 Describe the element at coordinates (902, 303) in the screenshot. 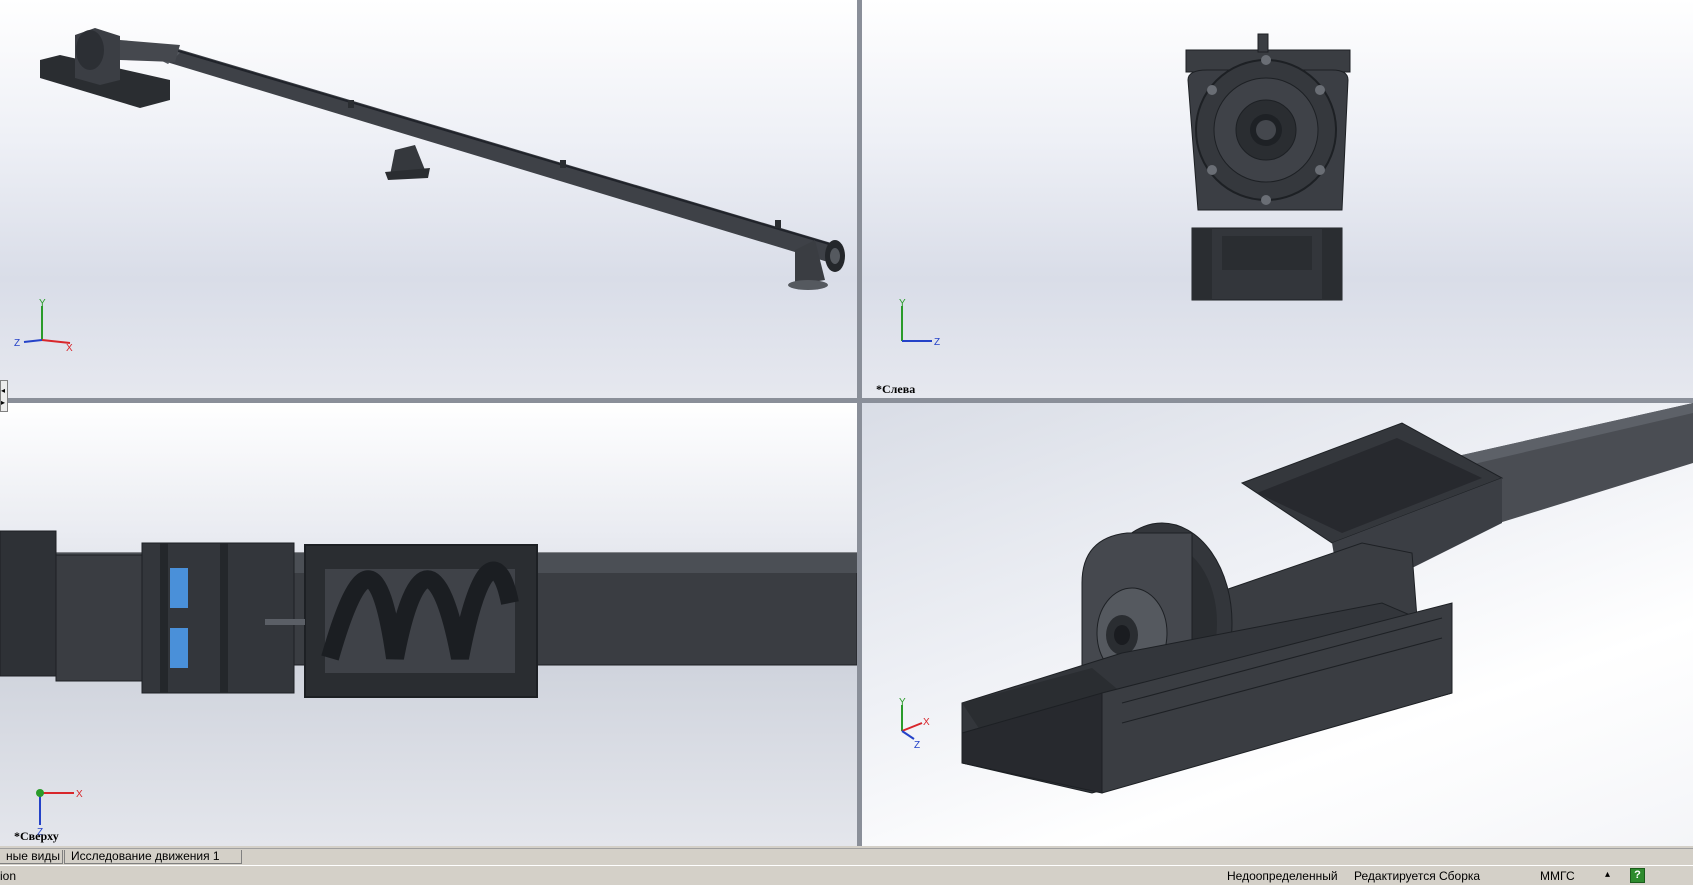

I see `axis-y-label-left: Y` at that location.